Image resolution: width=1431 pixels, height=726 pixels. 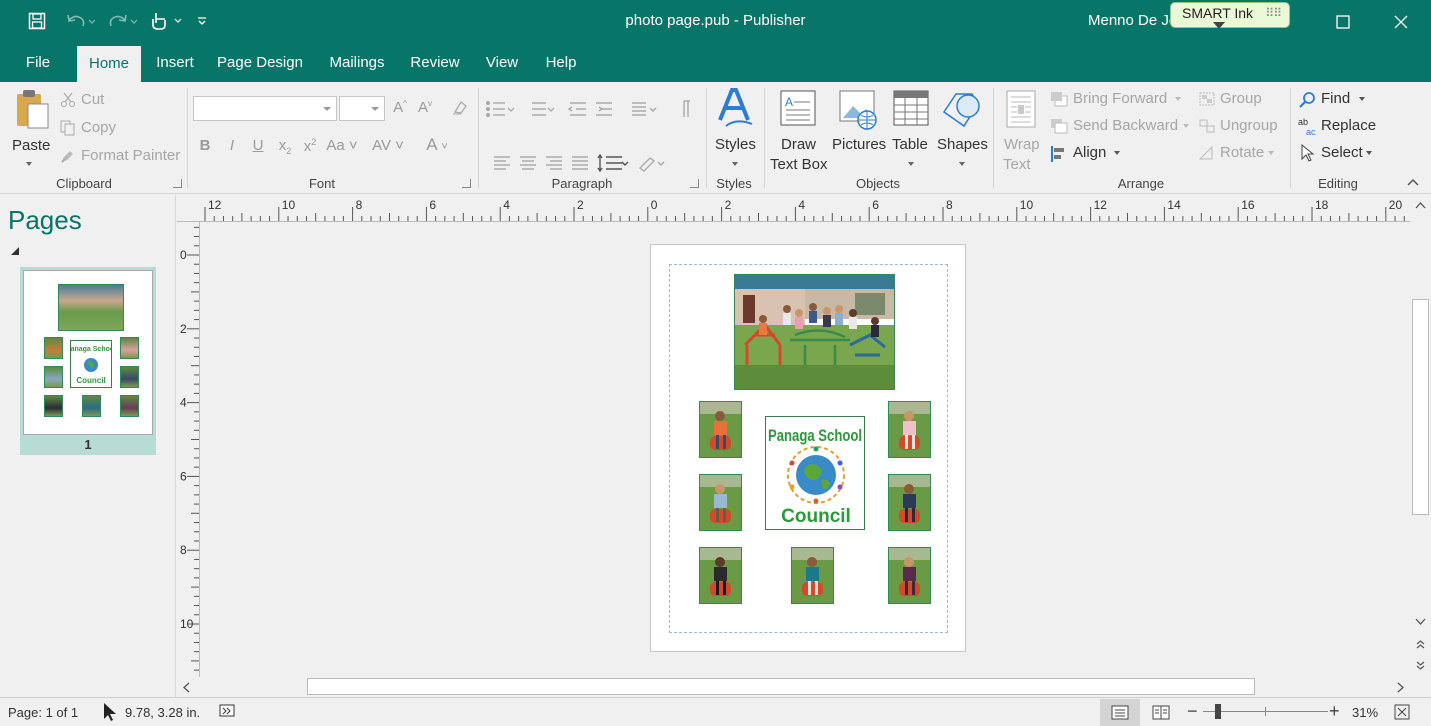 What do you see at coordinates (400, 107) in the screenshot?
I see `grow-font-icon: A^` at bounding box center [400, 107].